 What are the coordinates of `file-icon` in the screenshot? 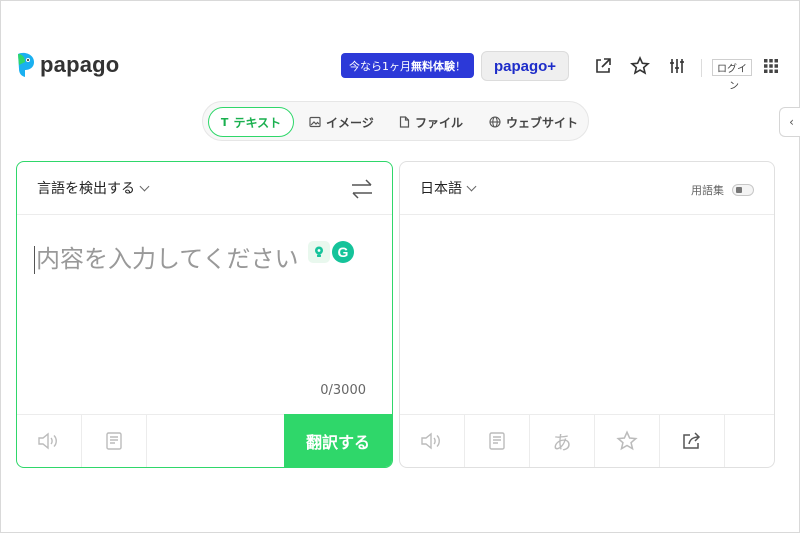 It's located at (404, 122).